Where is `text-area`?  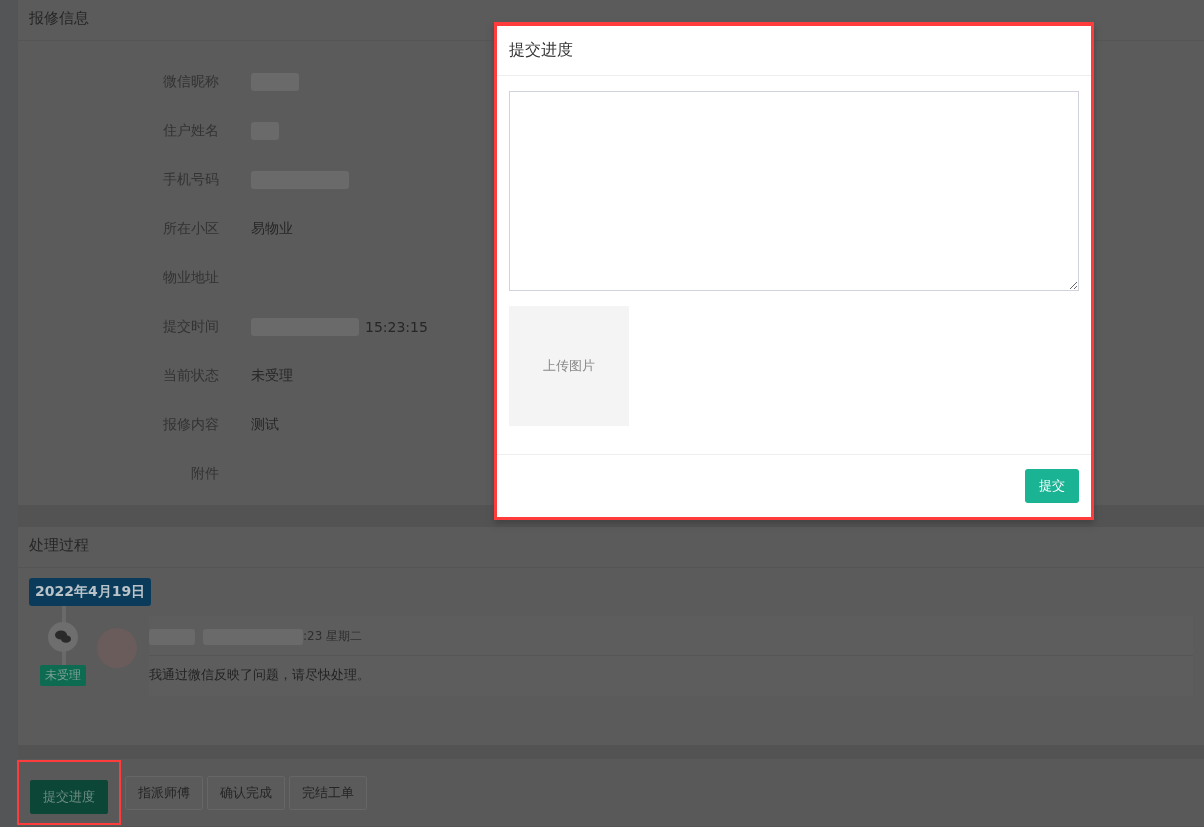 text-area is located at coordinates (794, 191).